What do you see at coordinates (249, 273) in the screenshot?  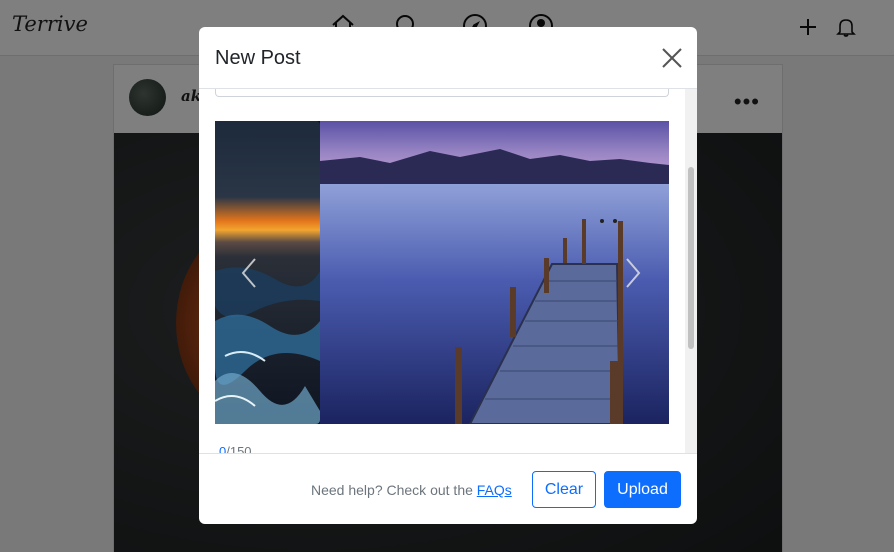 I see `carousel-prev-icon` at bounding box center [249, 273].